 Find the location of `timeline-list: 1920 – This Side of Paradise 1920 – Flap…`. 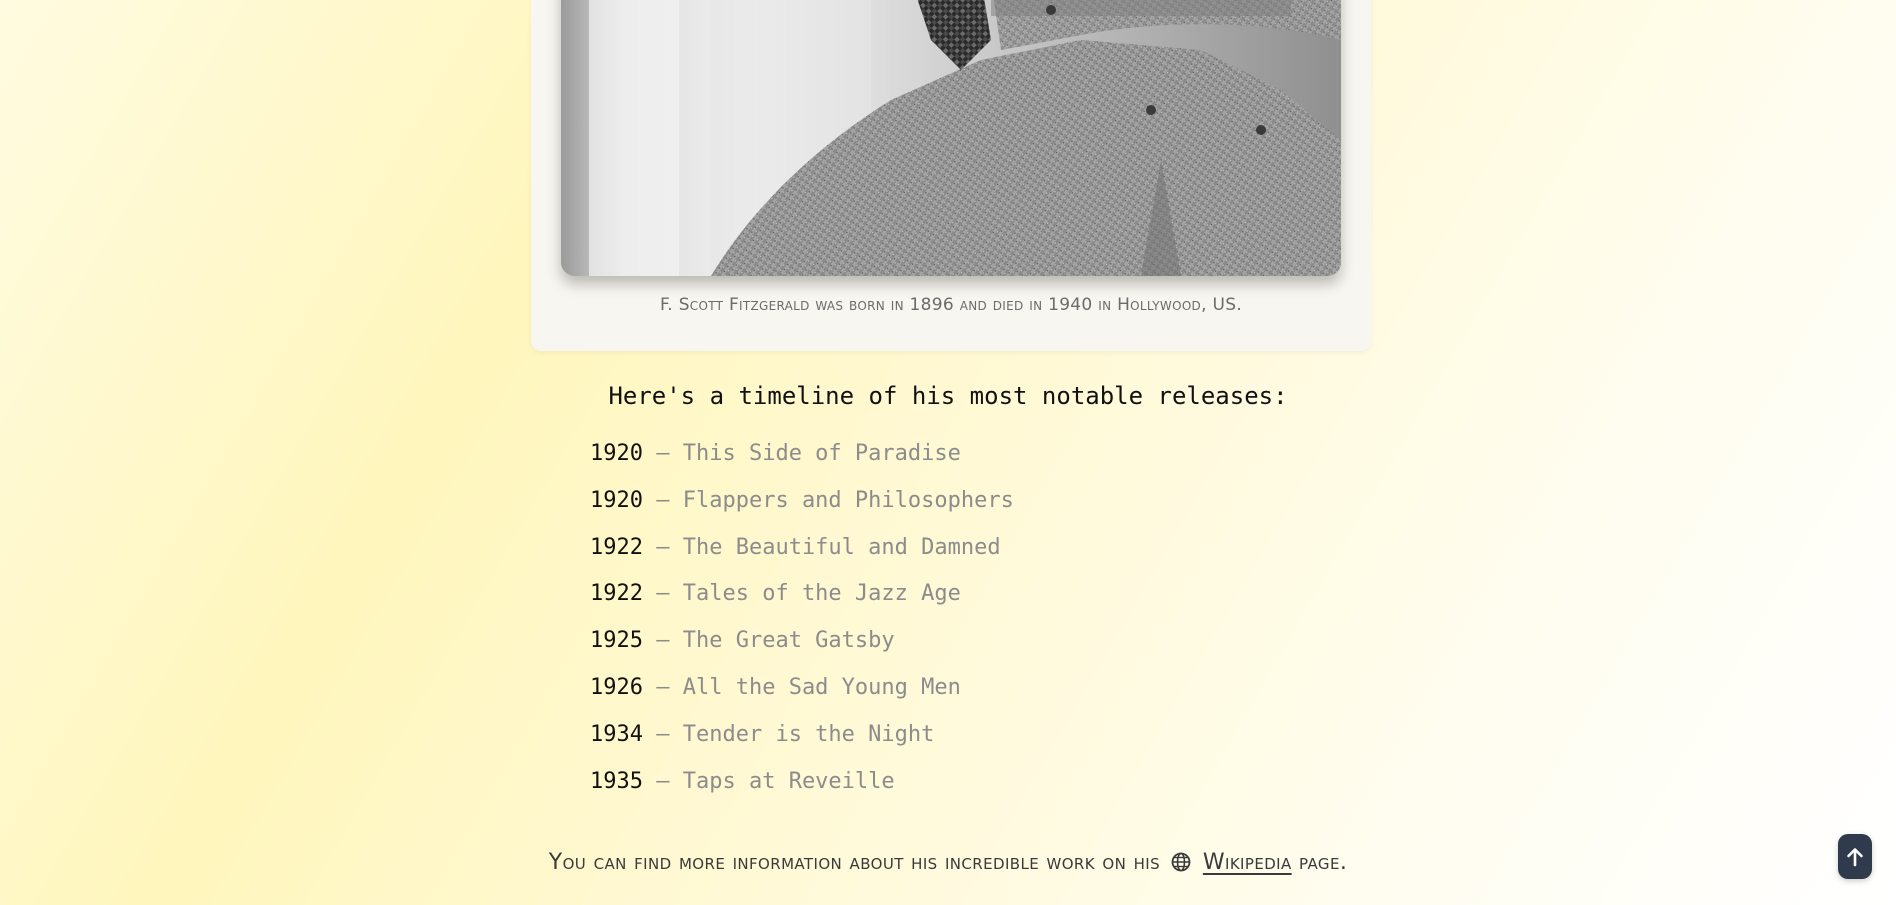

timeline-list: 1920 – This Side of Paradise 1920 – Flap… is located at coordinates (802, 623).